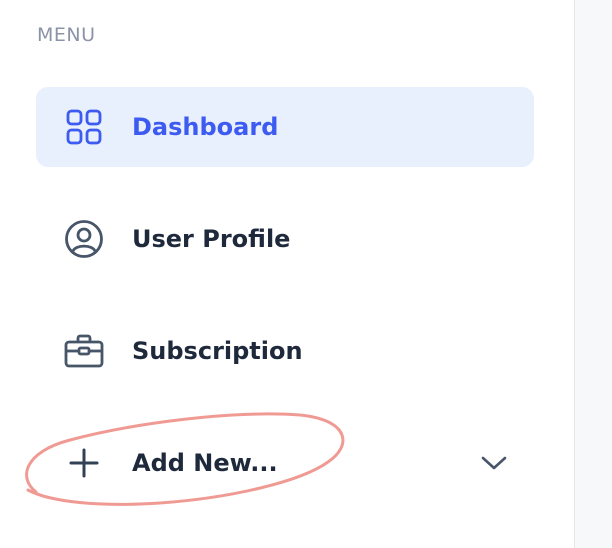  What do you see at coordinates (84, 351) in the screenshot?
I see `briefcase-icon` at bounding box center [84, 351].